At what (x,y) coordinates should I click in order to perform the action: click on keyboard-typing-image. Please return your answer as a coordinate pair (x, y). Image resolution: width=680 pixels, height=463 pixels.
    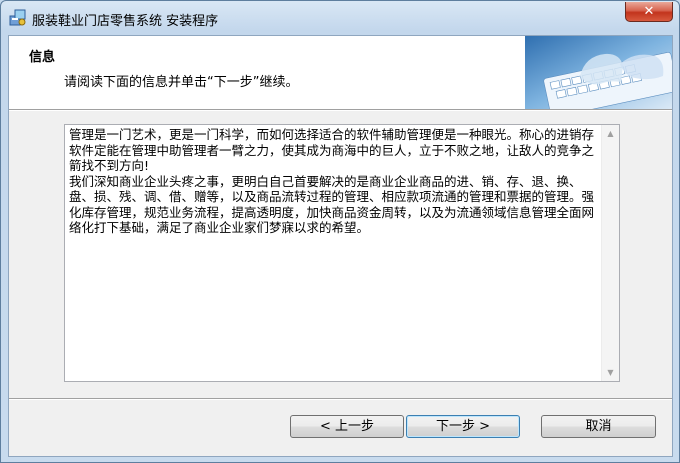
    Looking at the image, I should click on (598, 72).